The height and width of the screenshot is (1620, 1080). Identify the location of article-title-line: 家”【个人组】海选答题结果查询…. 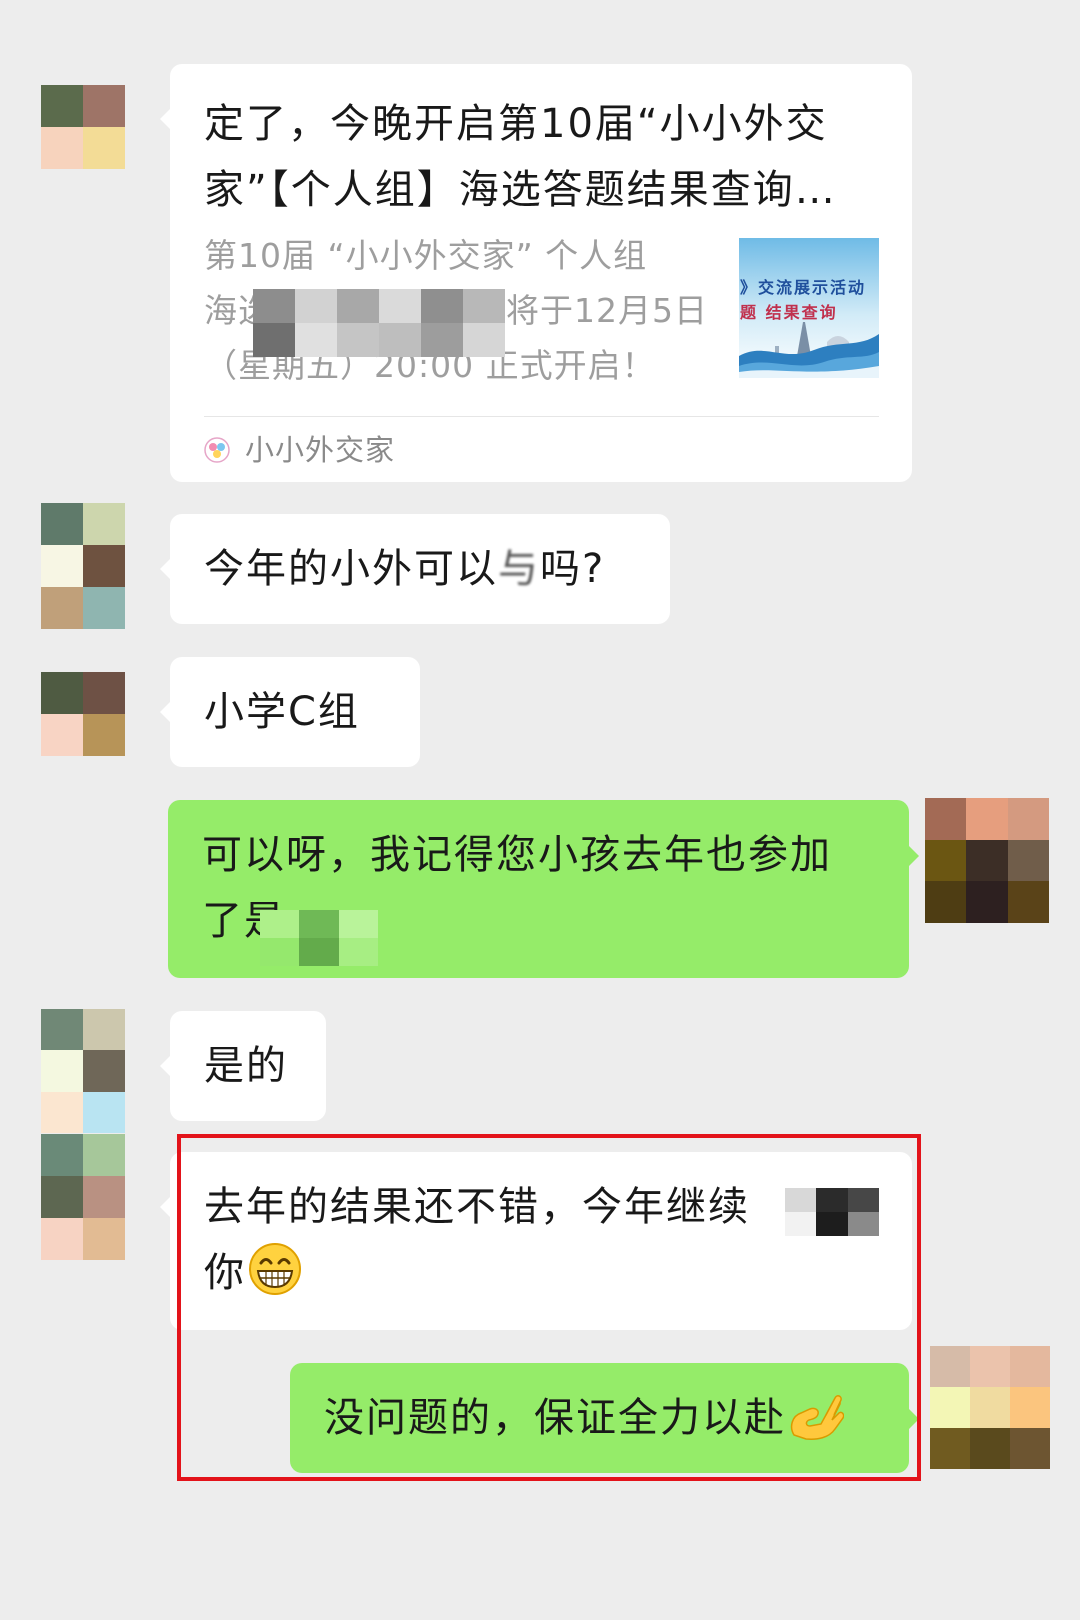
(520, 190).